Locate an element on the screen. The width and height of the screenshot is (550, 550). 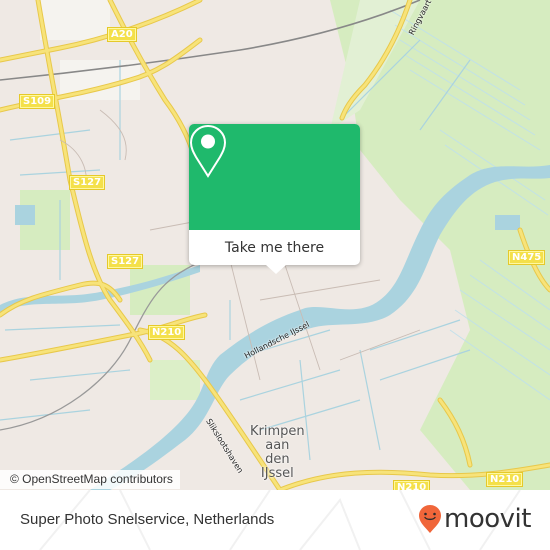
location-pin-icon is located at coordinates (208, 151).